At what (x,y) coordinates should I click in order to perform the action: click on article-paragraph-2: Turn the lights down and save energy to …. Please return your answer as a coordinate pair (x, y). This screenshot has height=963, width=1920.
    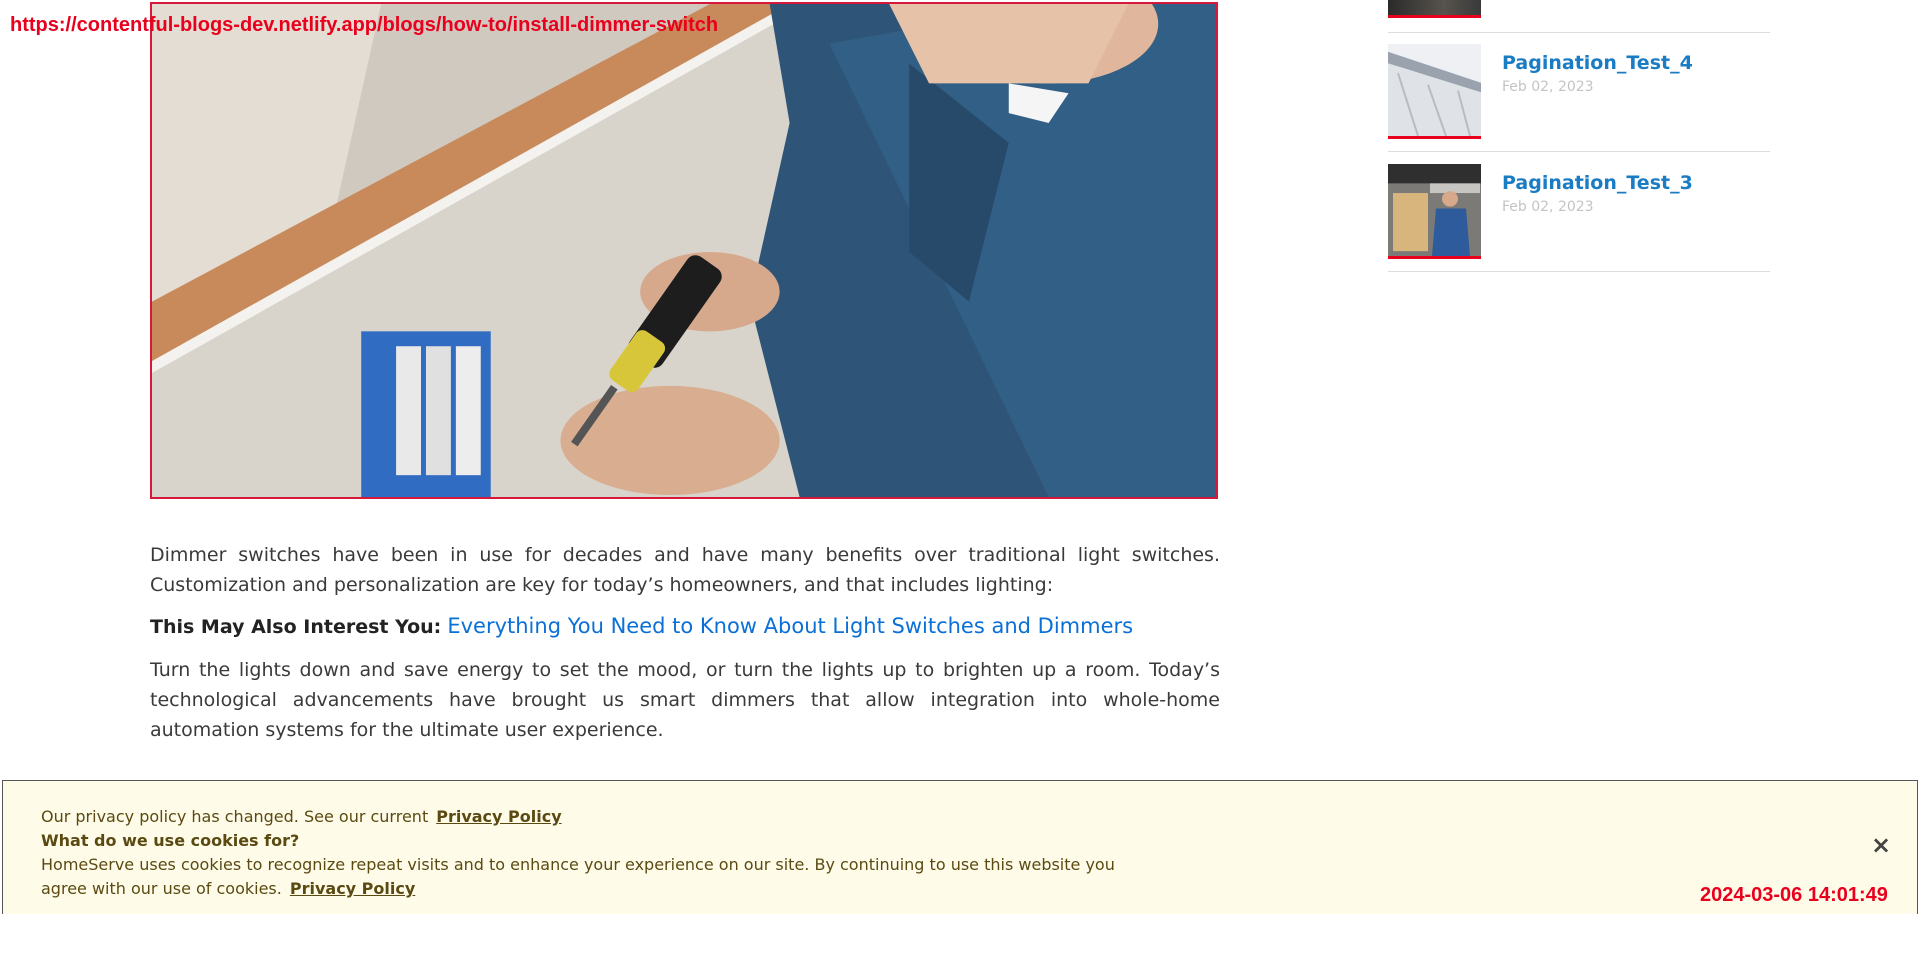
    Looking at the image, I should click on (685, 700).